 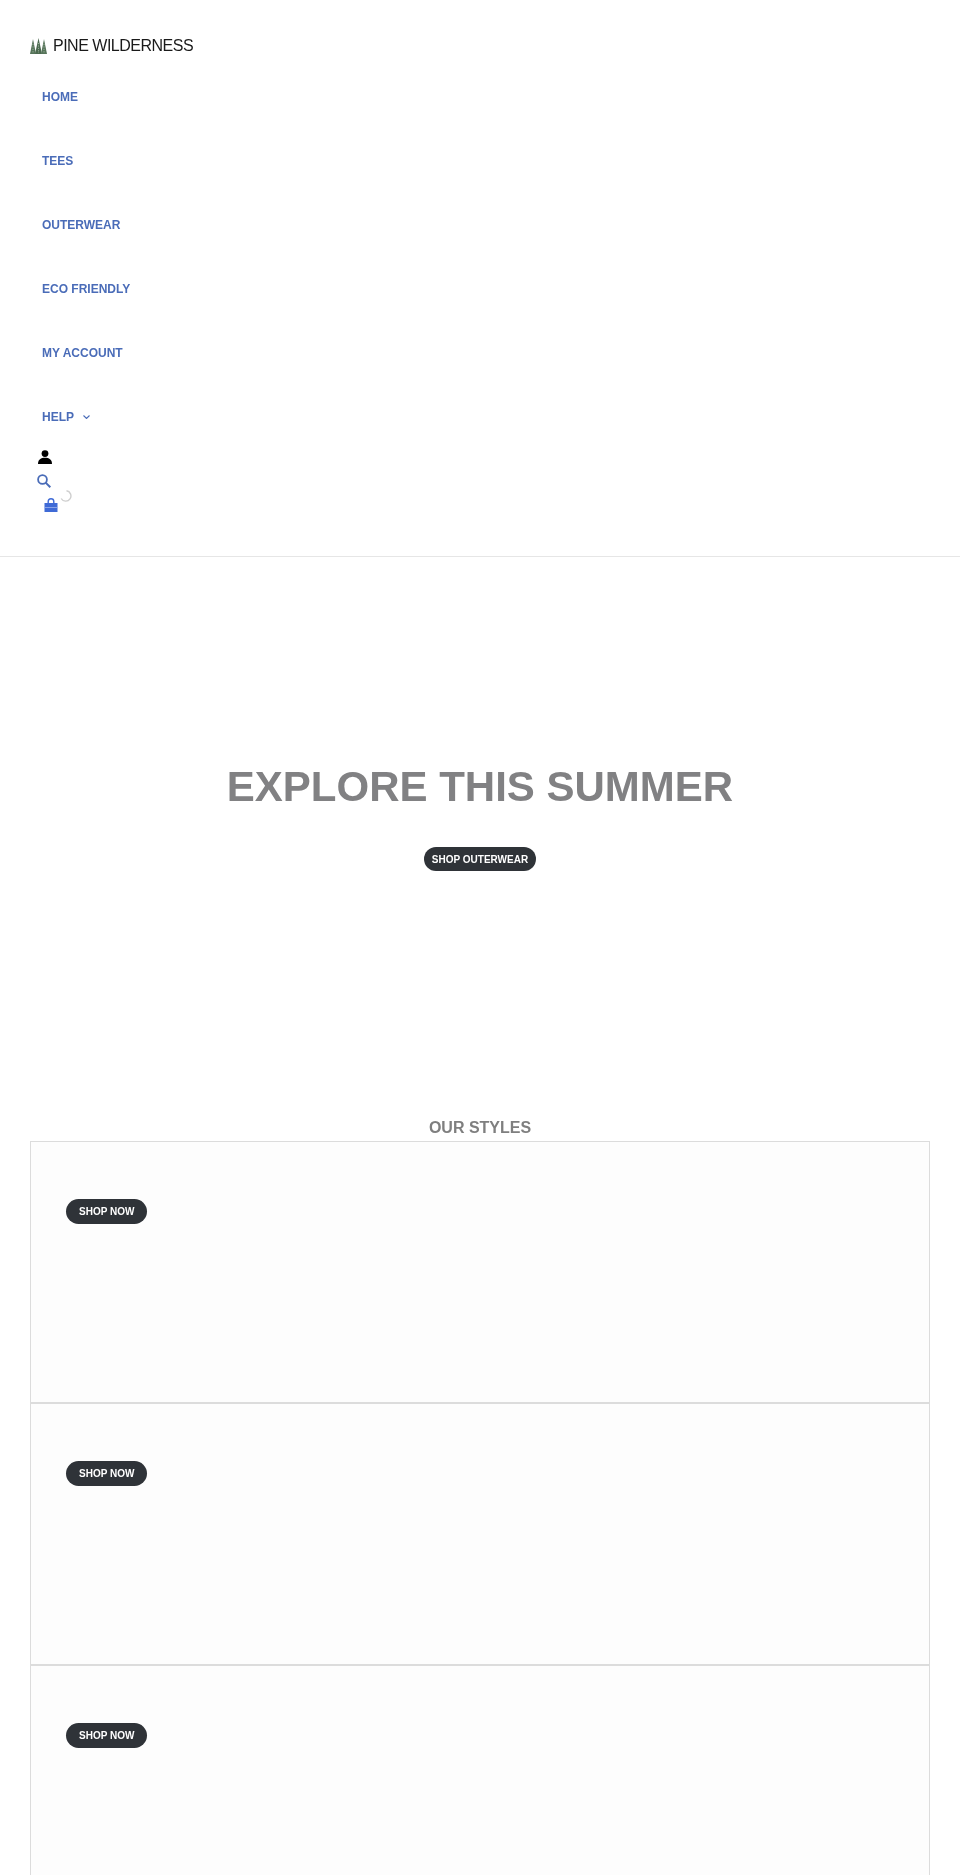 I want to click on logo-text: PINE WILDERNESS, so click(x=123, y=45).